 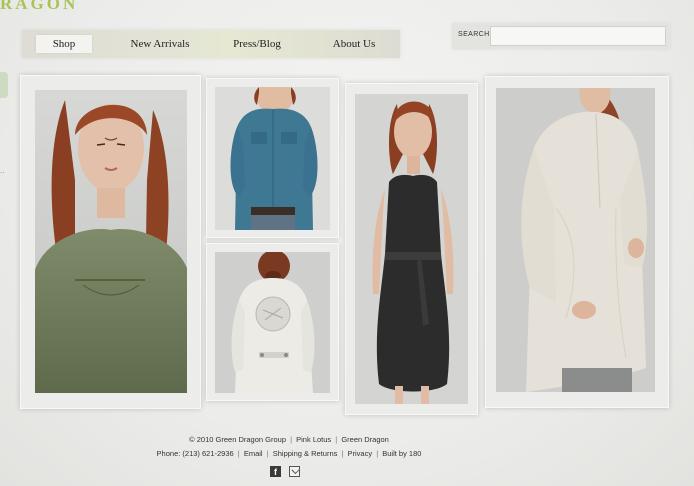 What do you see at coordinates (360, 453) in the screenshot?
I see `privacy-link: Privacy` at bounding box center [360, 453].